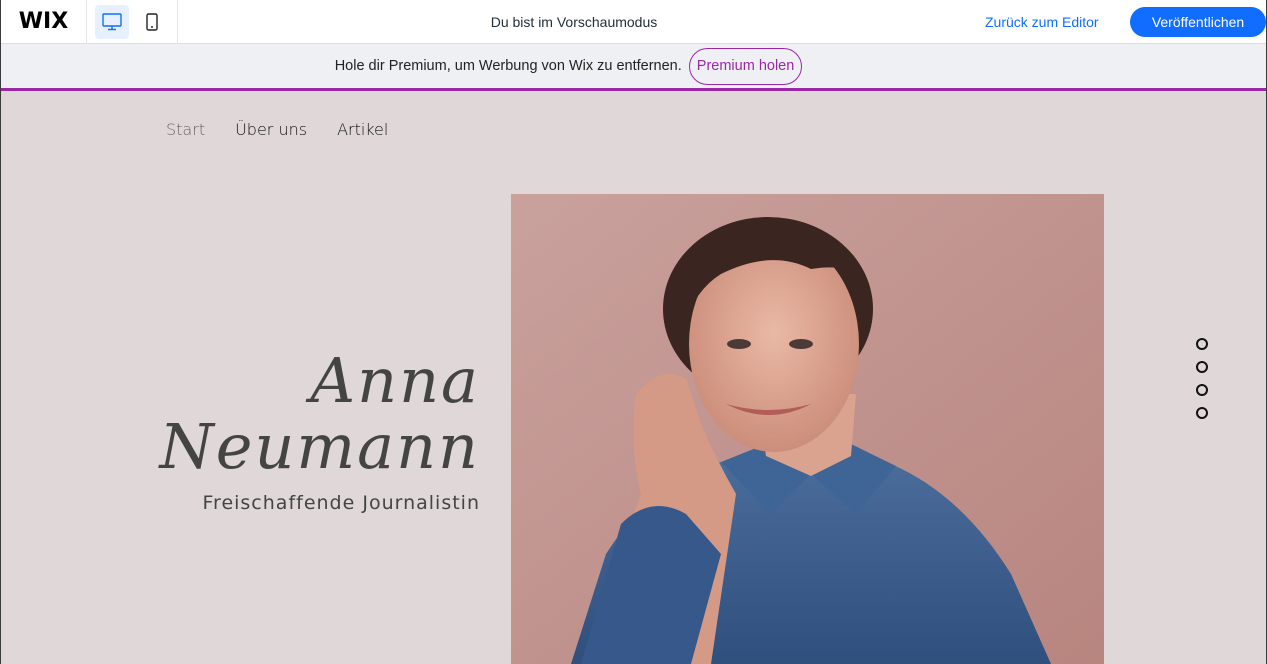  What do you see at coordinates (1202, 378) in the screenshot?
I see `slide-indicator` at bounding box center [1202, 378].